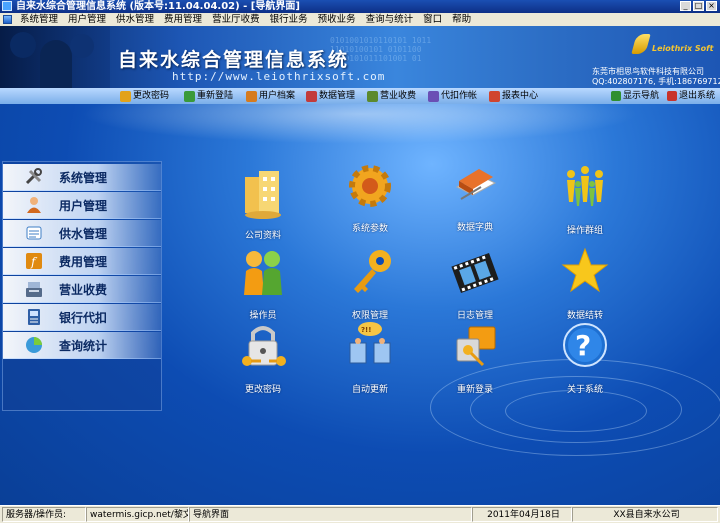 Image resolution: width=720 pixels, height=523 pixels. What do you see at coordinates (369, 229) in the screenshot?
I see `tile-label: 系统参数` at bounding box center [369, 229].